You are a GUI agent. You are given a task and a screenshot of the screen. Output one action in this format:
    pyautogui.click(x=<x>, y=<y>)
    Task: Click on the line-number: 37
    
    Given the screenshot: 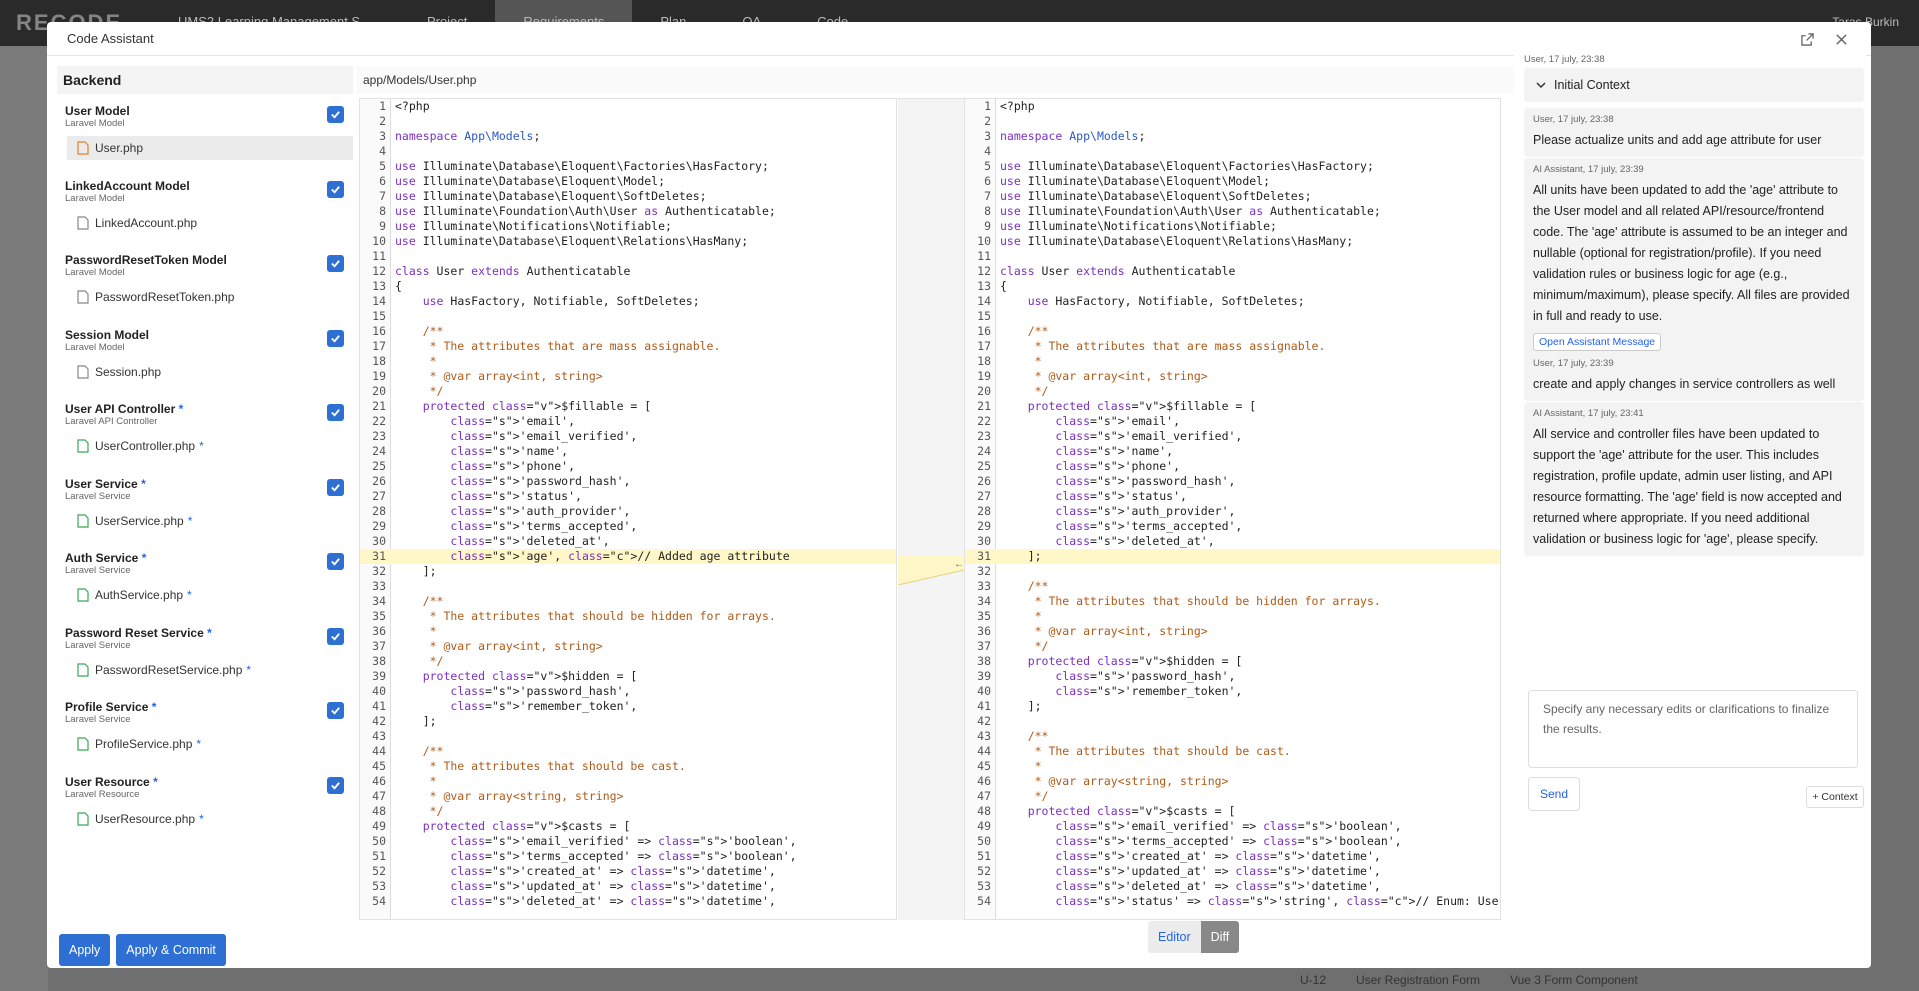 What is the action you would take?
    pyautogui.click(x=379, y=646)
    